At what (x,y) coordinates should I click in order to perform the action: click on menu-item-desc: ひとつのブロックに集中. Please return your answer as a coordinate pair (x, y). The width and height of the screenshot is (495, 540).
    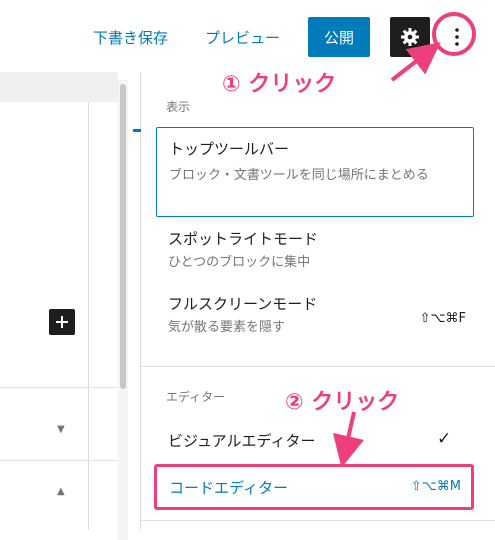
    Looking at the image, I should click on (239, 262).